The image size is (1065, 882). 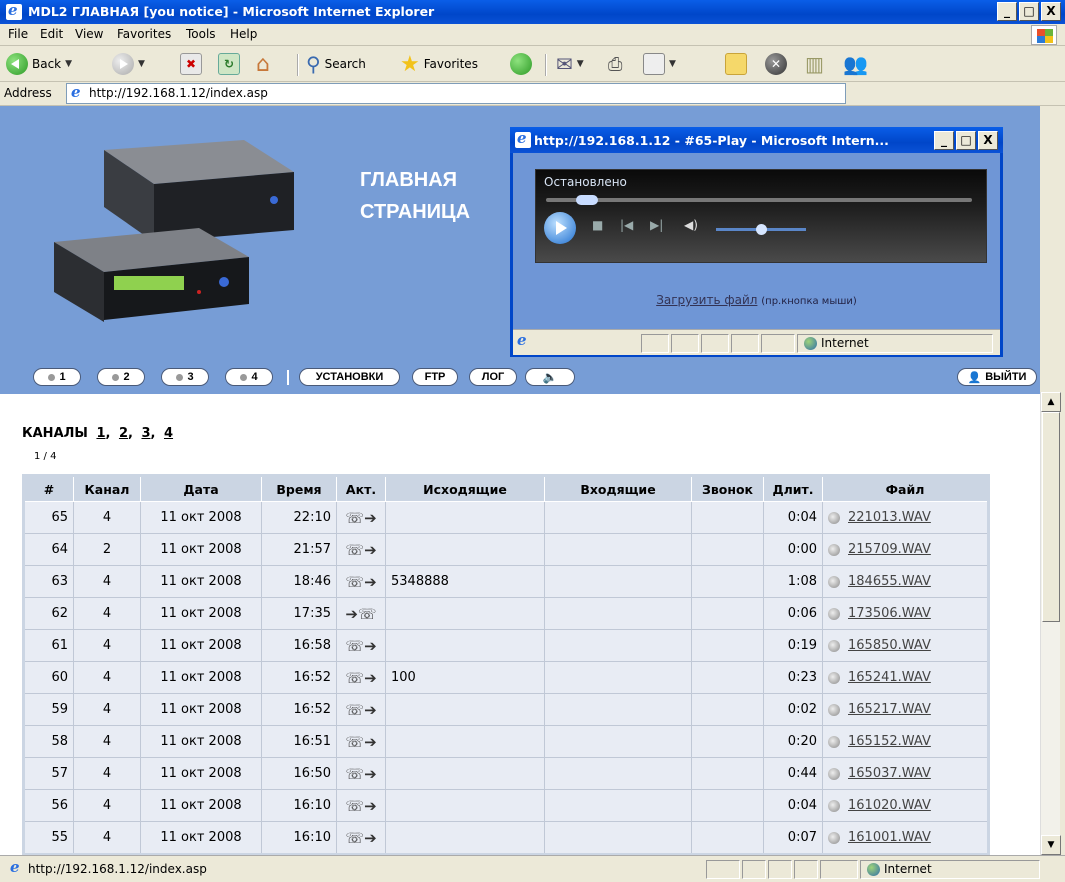 I want to click on home-button: ⌂, so click(x=263, y=64).